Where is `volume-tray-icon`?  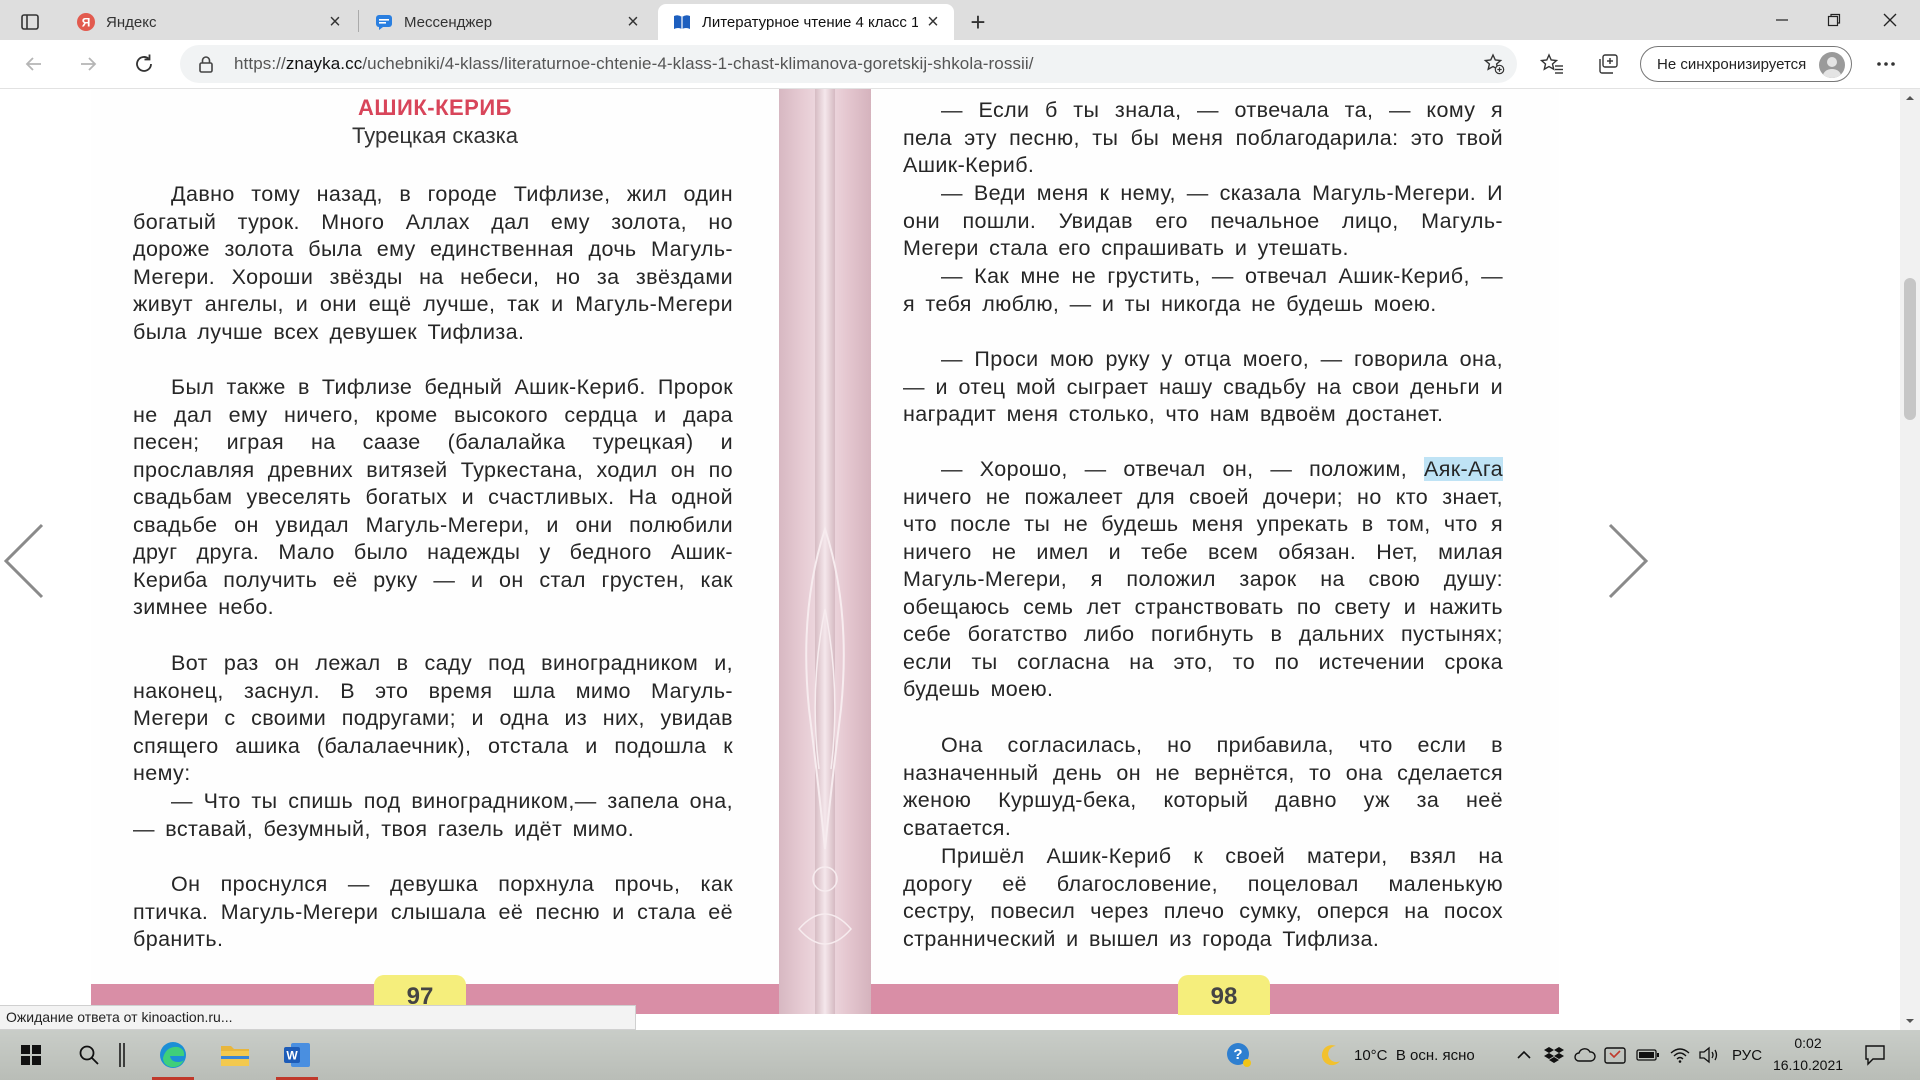 volume-tray-icon is located at coordinates (1709, 1055).